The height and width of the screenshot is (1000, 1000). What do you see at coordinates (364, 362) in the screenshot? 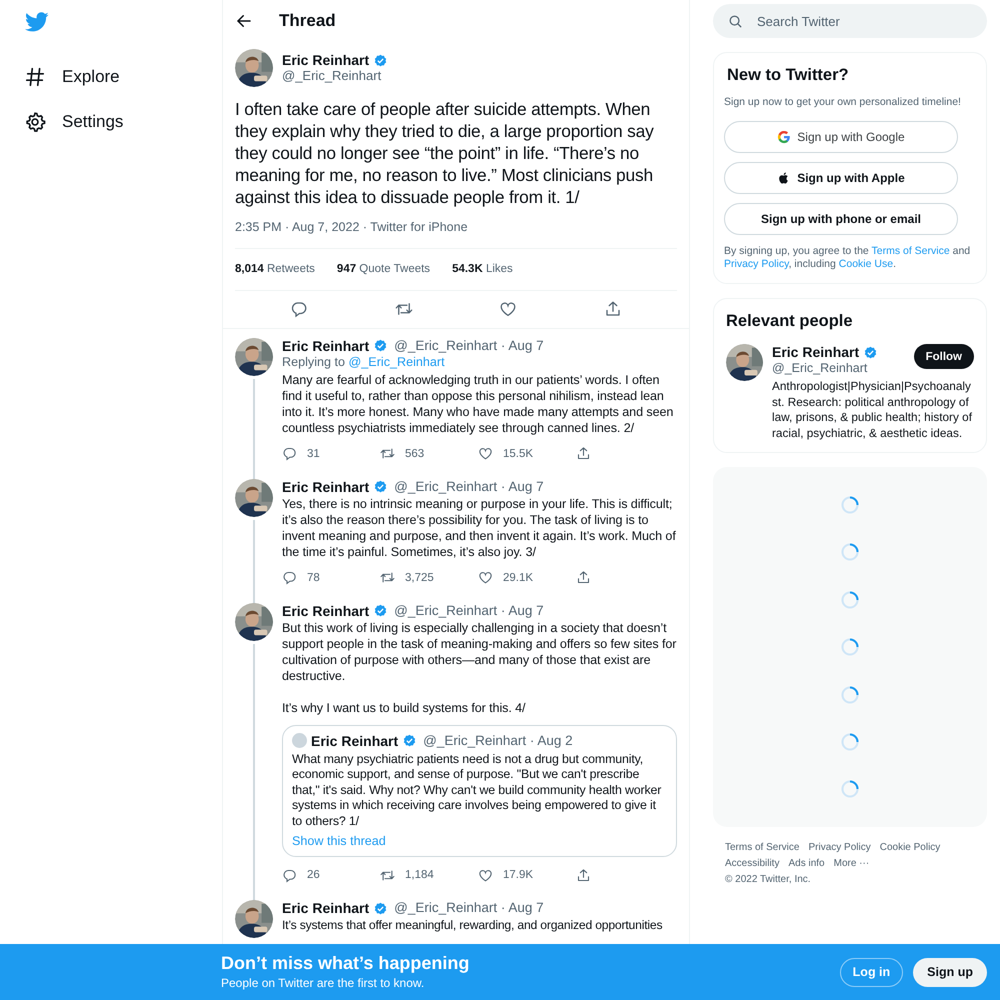
I see `replying-to: Replying to @_Eric_Reinhart` at bounding box center [364, 362].